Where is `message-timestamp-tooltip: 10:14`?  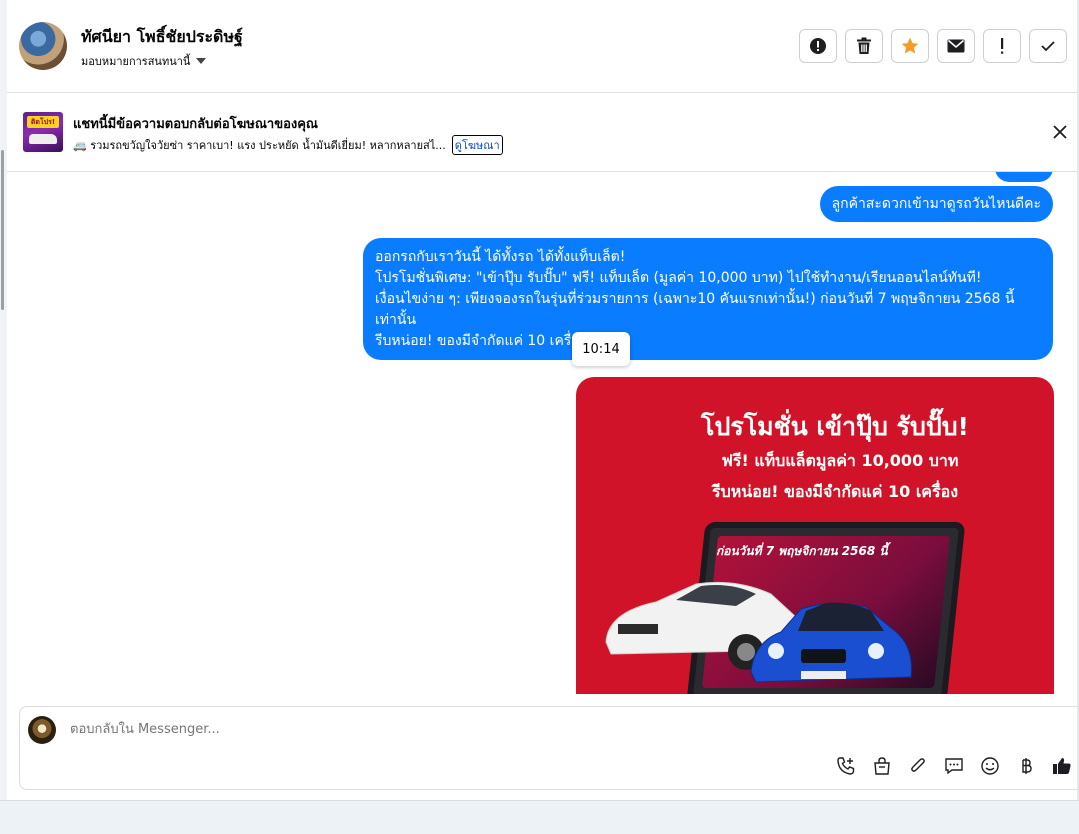 message-timestamp-tooltip: 10:14 is located at coordinates (601, 349).